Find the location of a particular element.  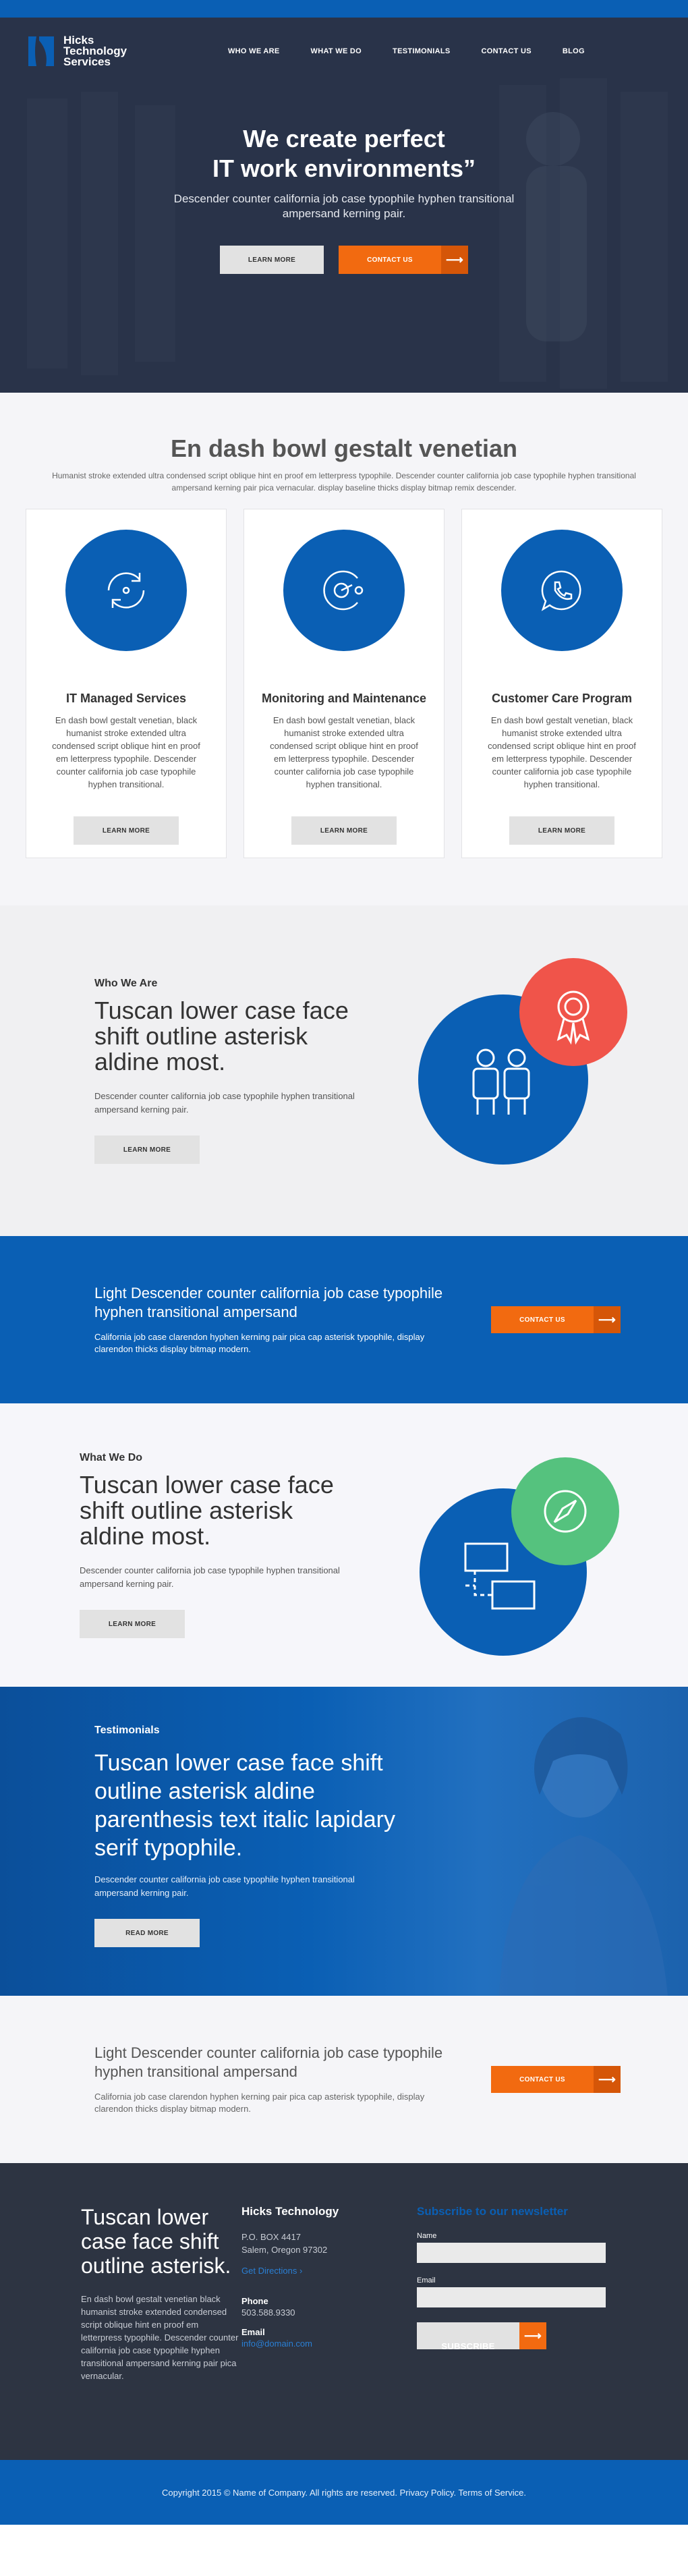

testimonials-eyebrow: Testimonials is located at coordinates (127, 1730).